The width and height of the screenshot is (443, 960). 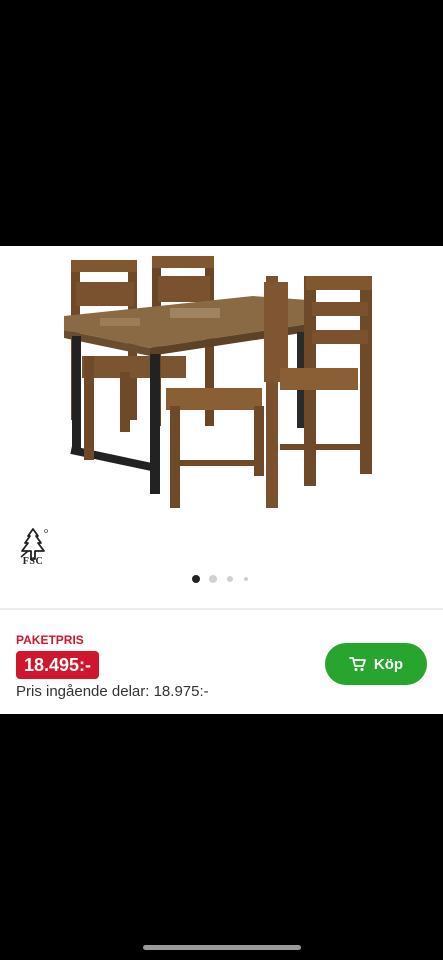 I want to click on package-price-label: PAKETPRIS, so click(x=50, y=640).